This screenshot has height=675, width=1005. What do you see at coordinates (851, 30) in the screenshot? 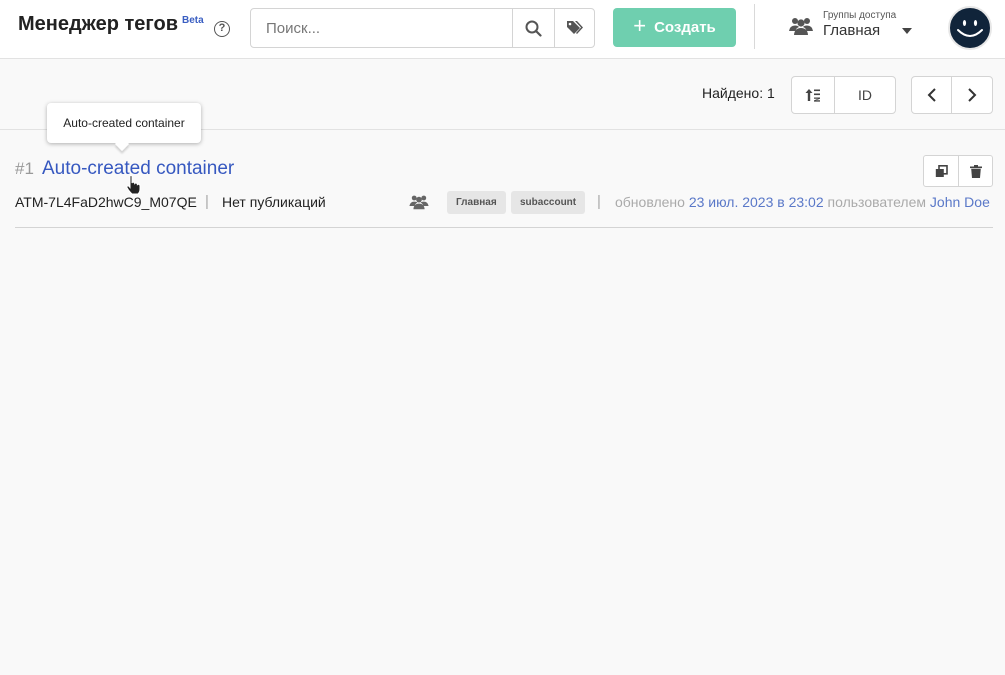
I see `access-groups-select: Главная` at bounding box center [851, 30].